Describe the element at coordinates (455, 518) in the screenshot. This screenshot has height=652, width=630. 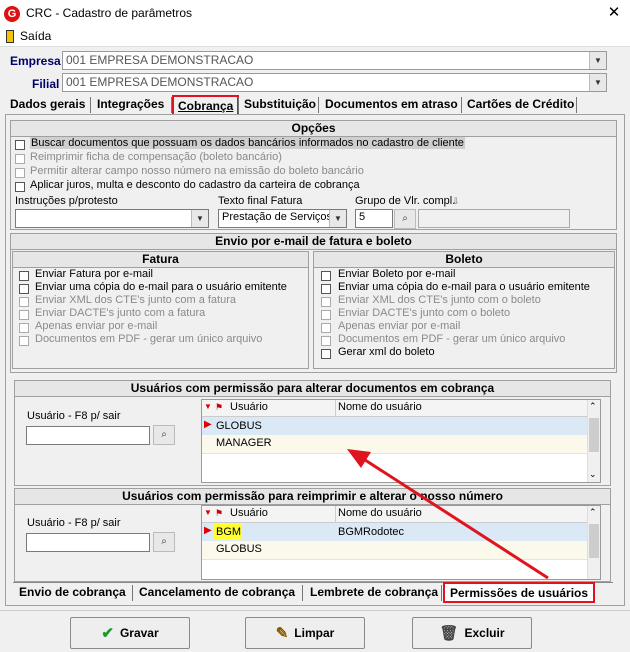
I see `annotation-arrow-line` at that location.